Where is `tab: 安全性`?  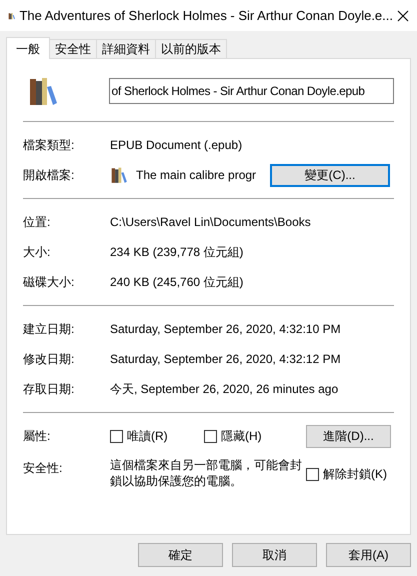
tab: 安全性 is located at coordinates (73, 48).